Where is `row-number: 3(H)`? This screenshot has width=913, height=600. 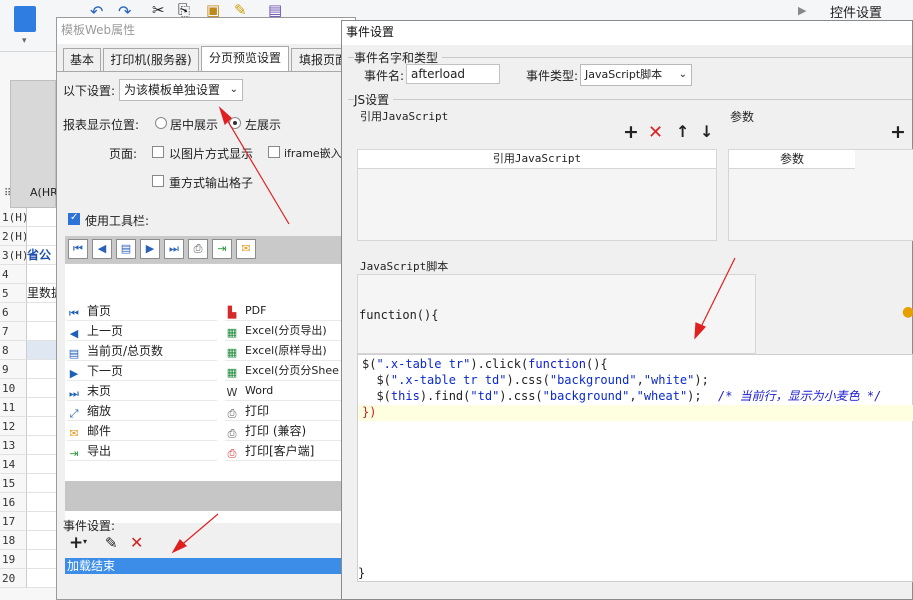
row-number: 3(H) is located at coordinates (14, 255).